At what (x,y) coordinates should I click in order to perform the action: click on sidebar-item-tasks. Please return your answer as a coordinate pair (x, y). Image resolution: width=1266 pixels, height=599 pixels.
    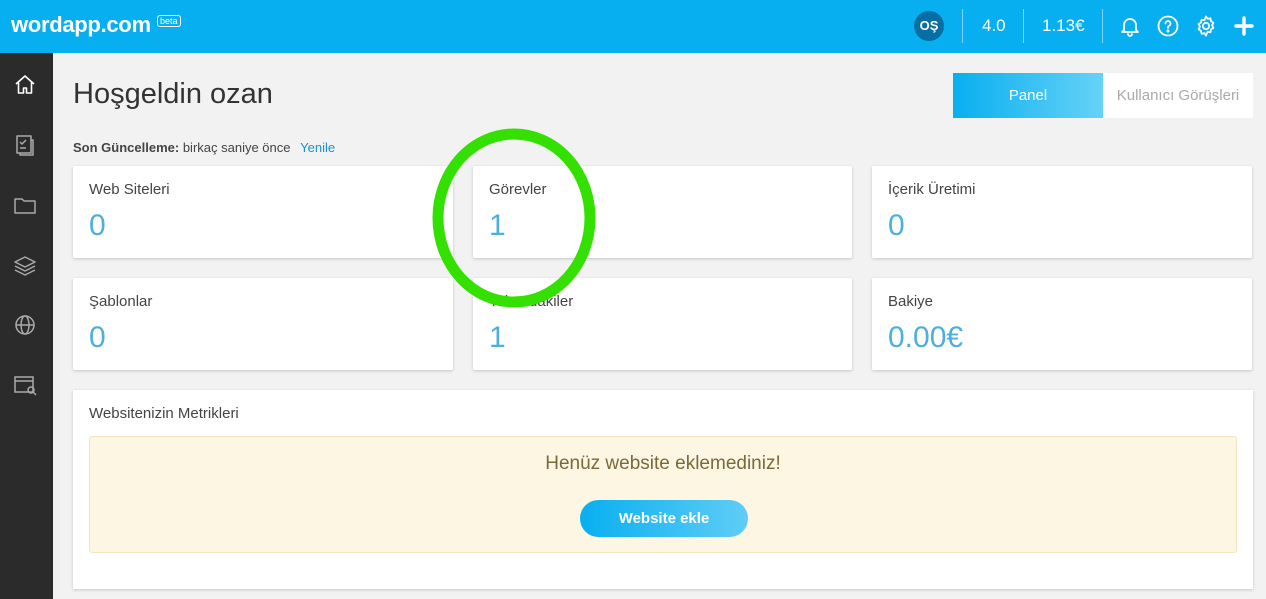
    Looking at the image, I should click on (25, 145).